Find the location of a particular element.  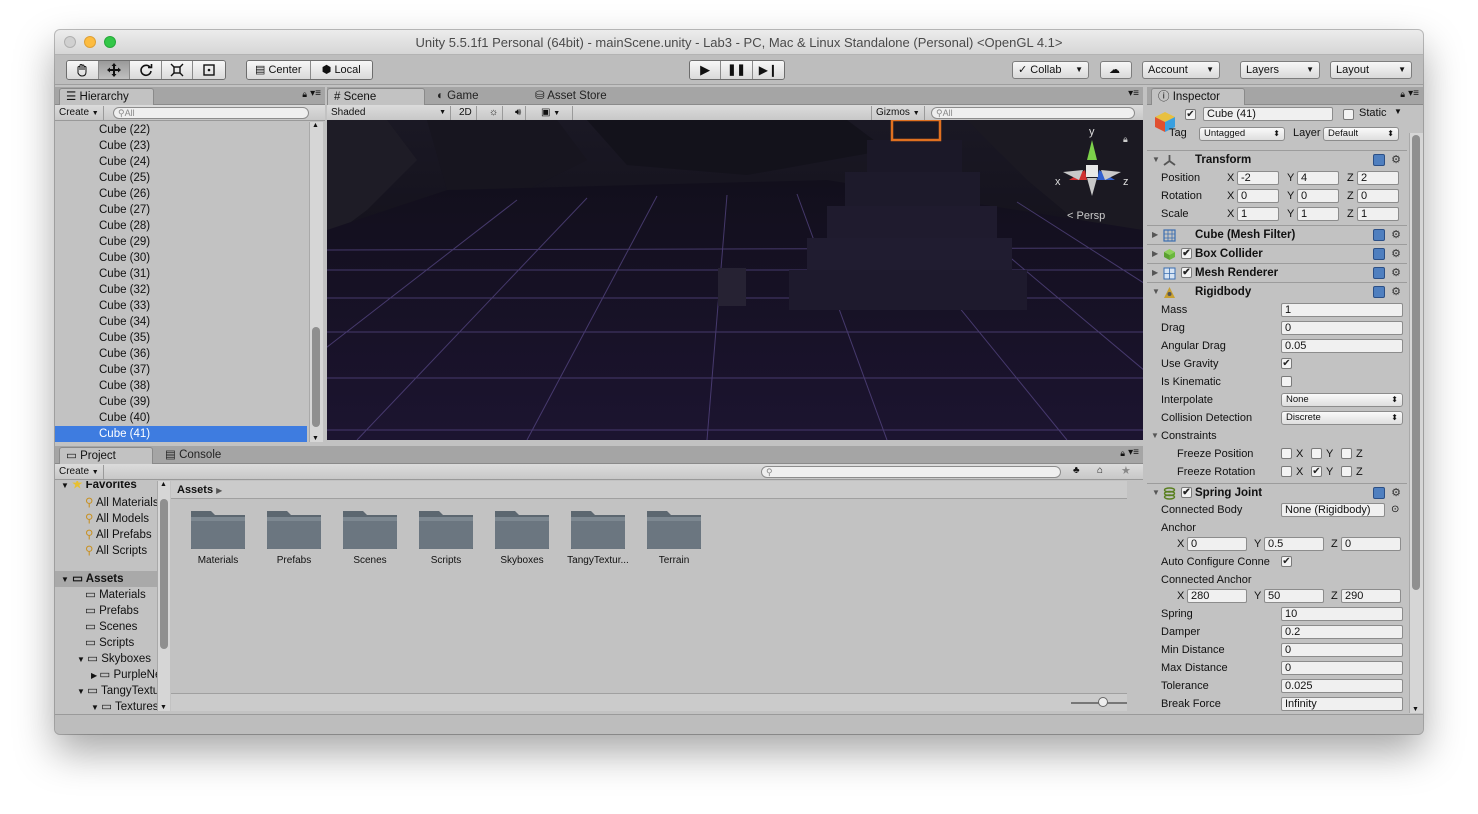

asset-tree-item: ▭ Prefabs is located at coordinates (97, 611).